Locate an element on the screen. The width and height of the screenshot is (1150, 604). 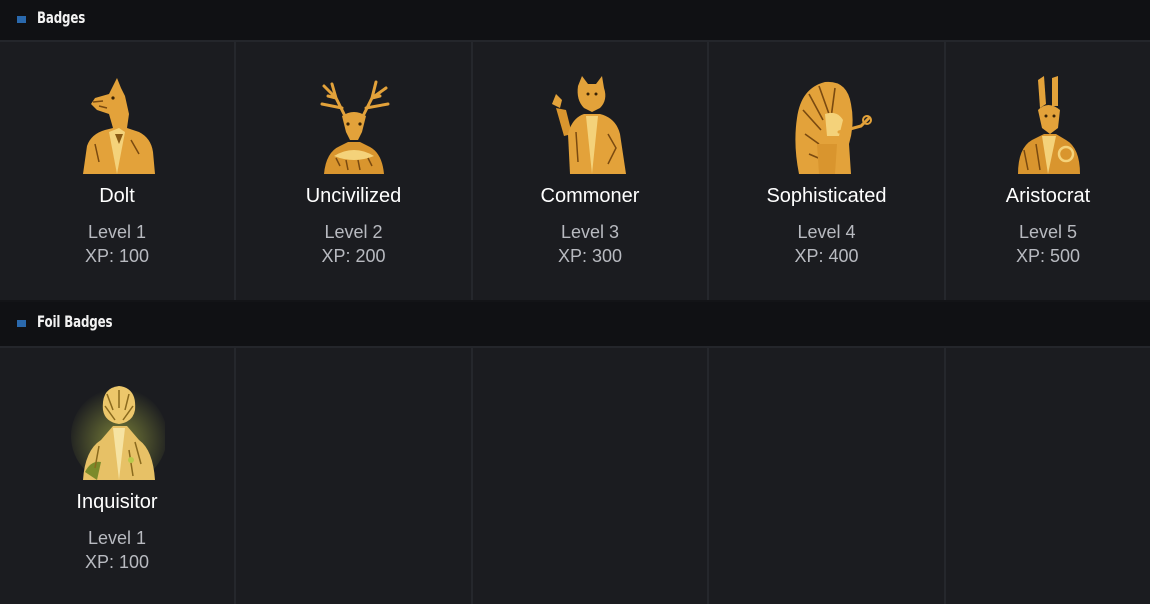
badge-name: Dolt is located at coordinates (117, 196).